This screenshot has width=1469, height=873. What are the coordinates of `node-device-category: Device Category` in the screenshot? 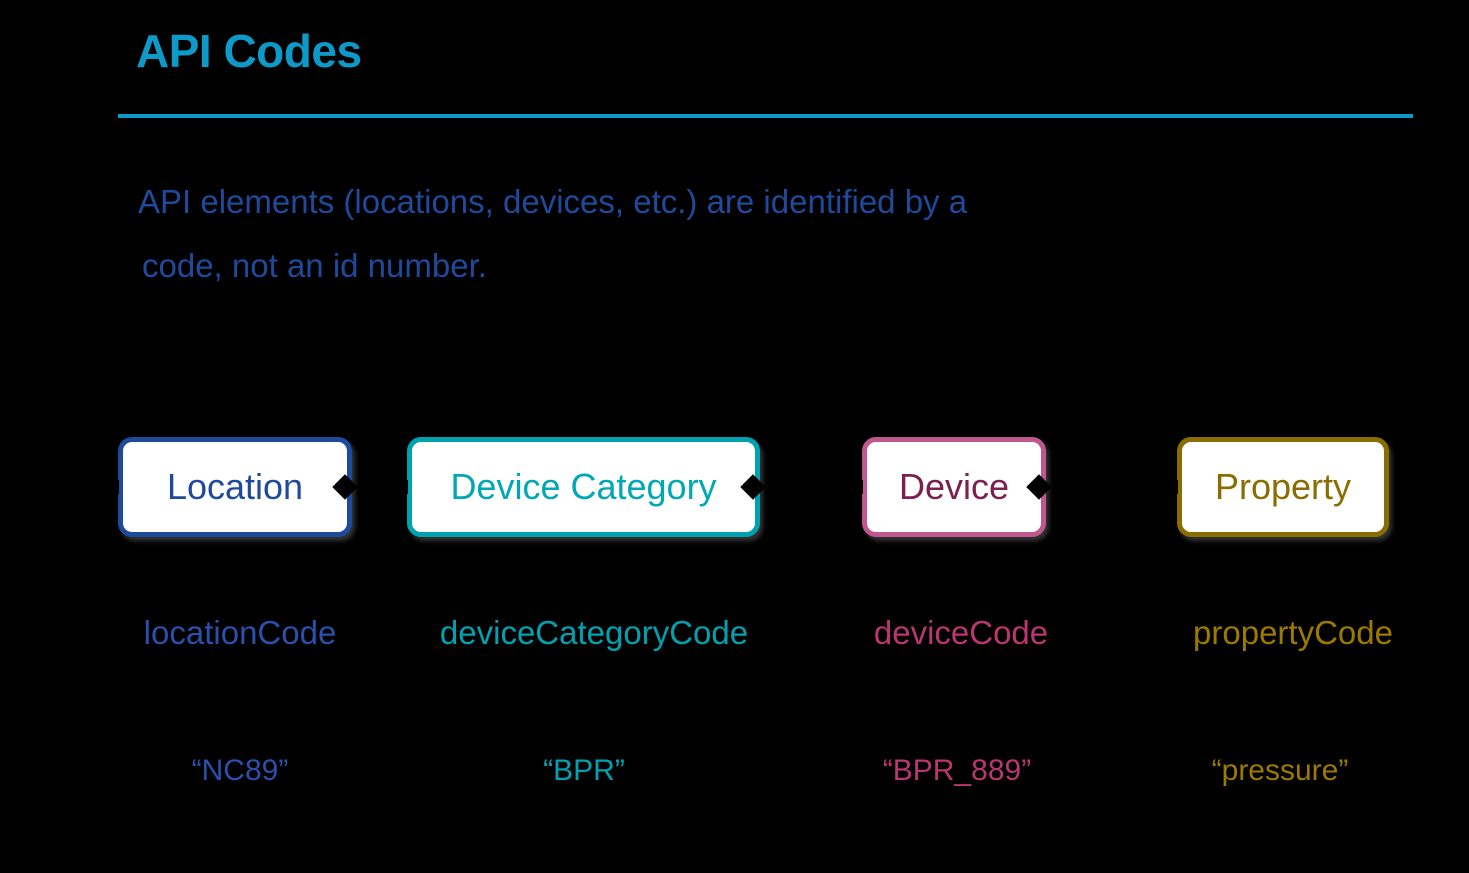 It's located at (583, 487).